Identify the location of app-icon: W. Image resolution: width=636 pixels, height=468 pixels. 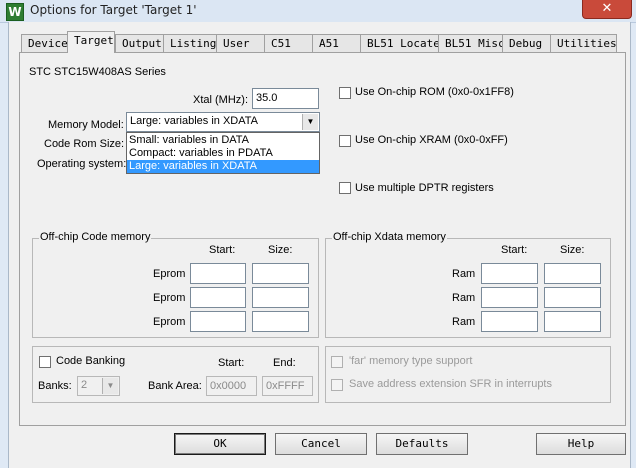
(15, 12).